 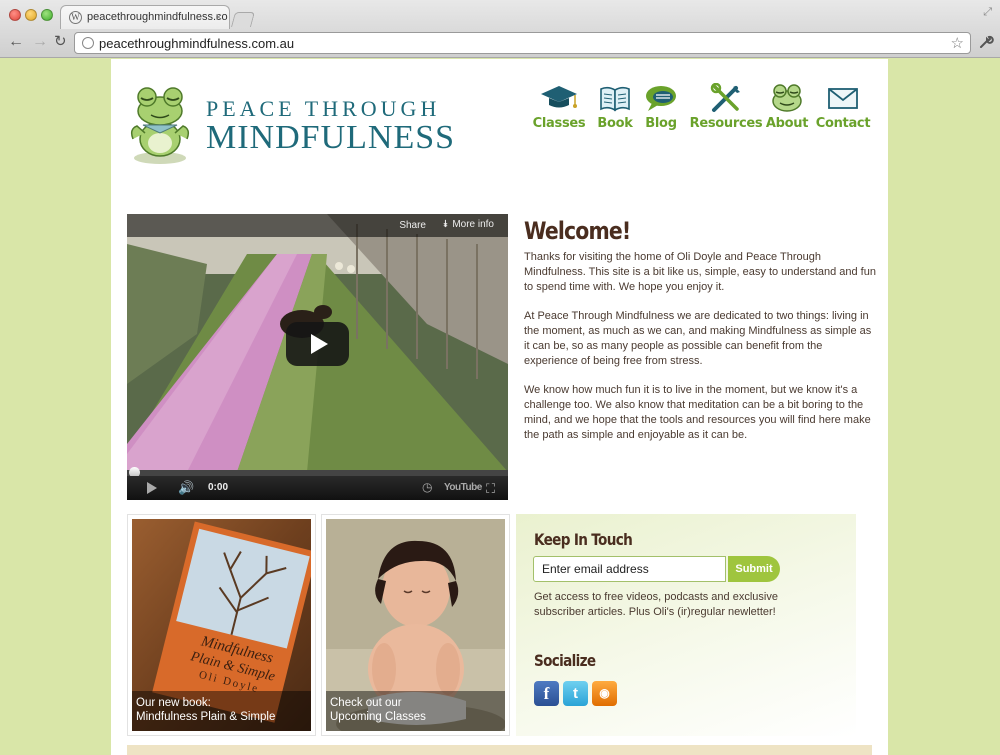 What do you see at coordinates (754, 569) in the screenshot?
I see `submit-button: Submit` at bounding box center [754, 569].